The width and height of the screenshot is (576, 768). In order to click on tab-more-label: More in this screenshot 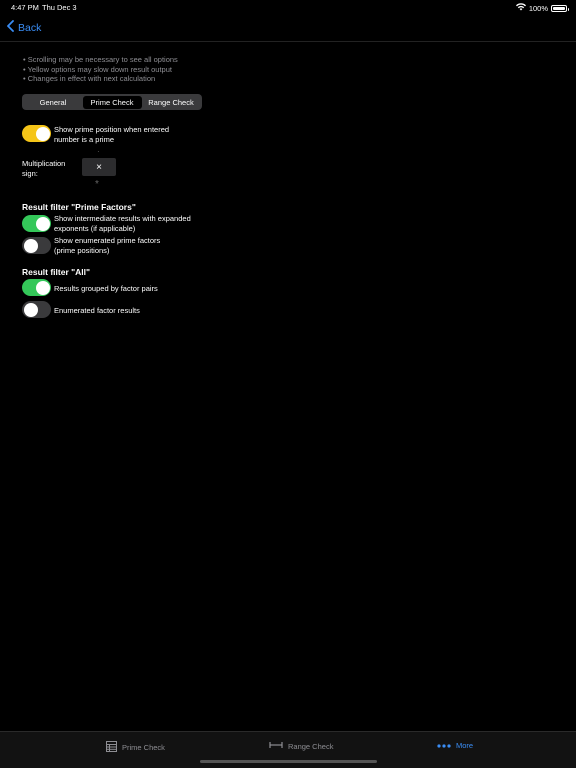, I will do `click(465, 745)`.